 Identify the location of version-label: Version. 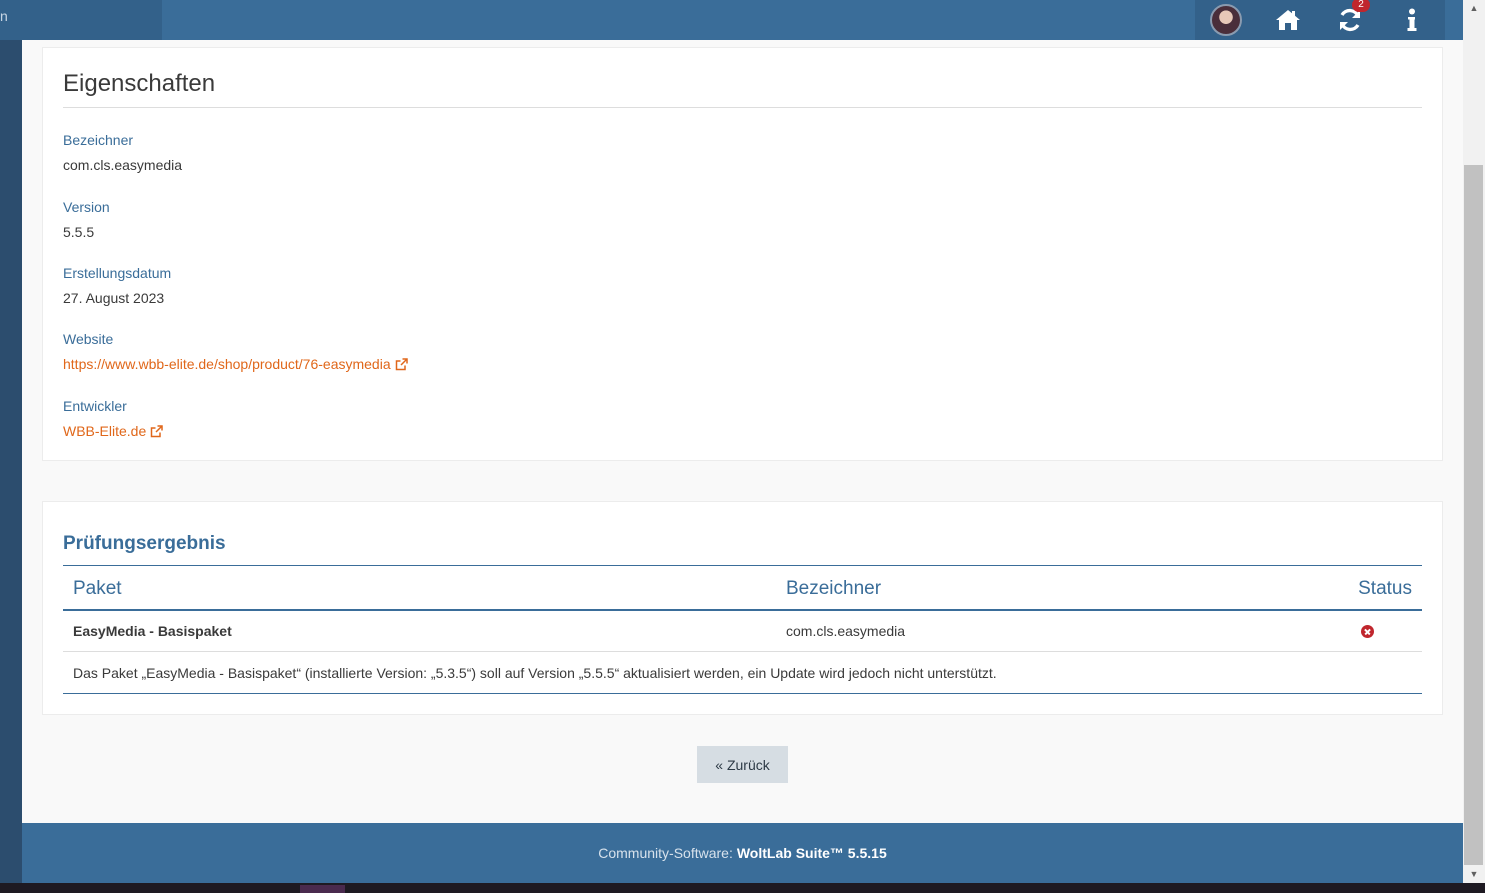
(86, 207).